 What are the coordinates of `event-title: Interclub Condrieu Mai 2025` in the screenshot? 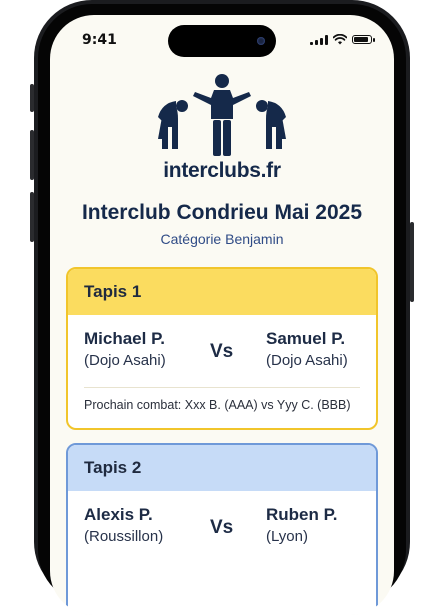 It's located at (222, 212).